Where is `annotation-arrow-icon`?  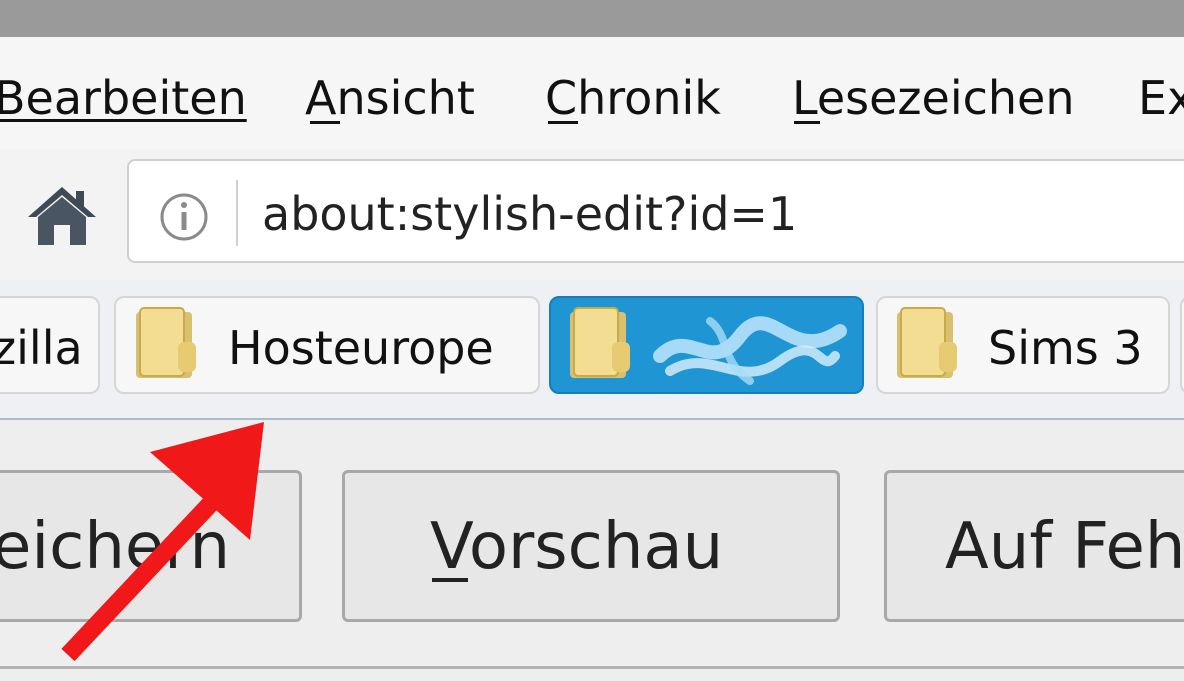 annotation-arrow-icon is located at coordinates (170, 540).